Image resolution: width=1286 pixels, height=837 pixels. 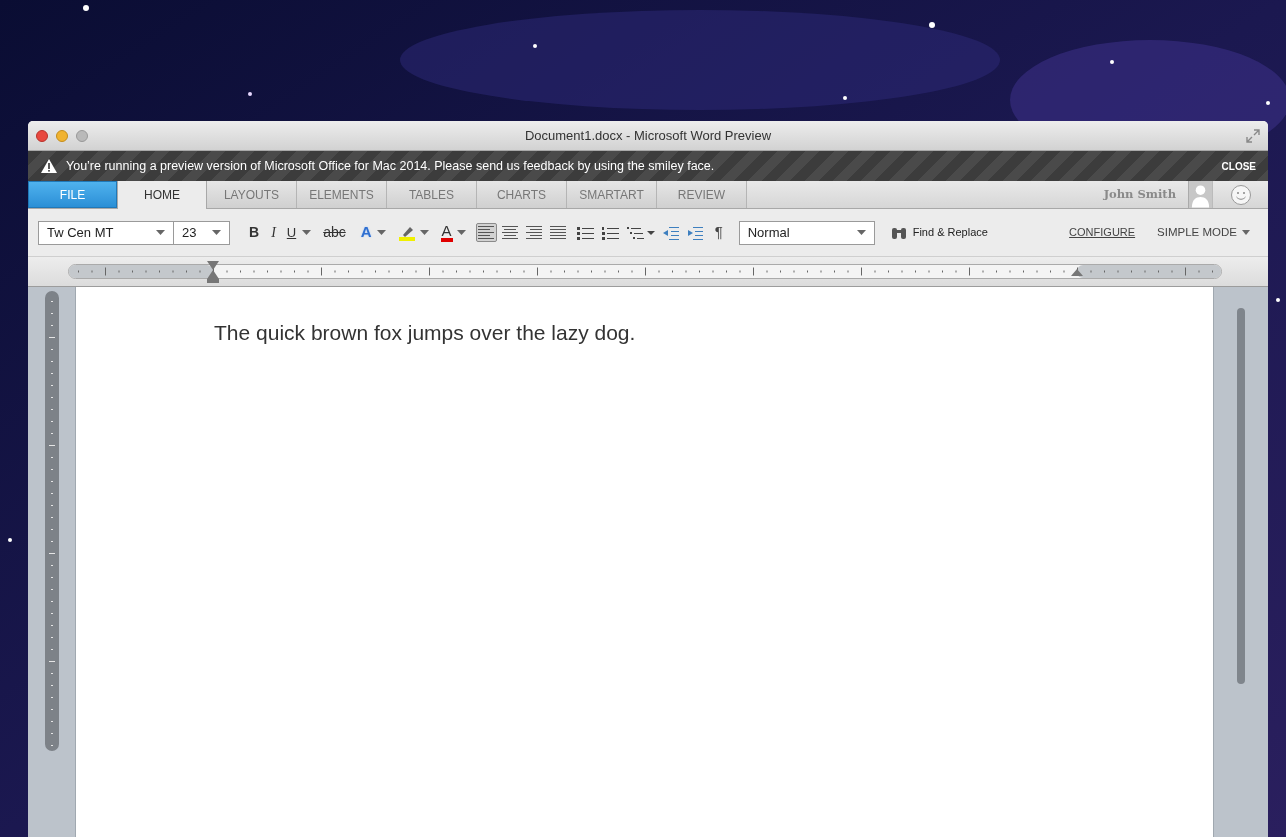 I want to click on style-dropdown: Normal, so click(x=806, y=232).